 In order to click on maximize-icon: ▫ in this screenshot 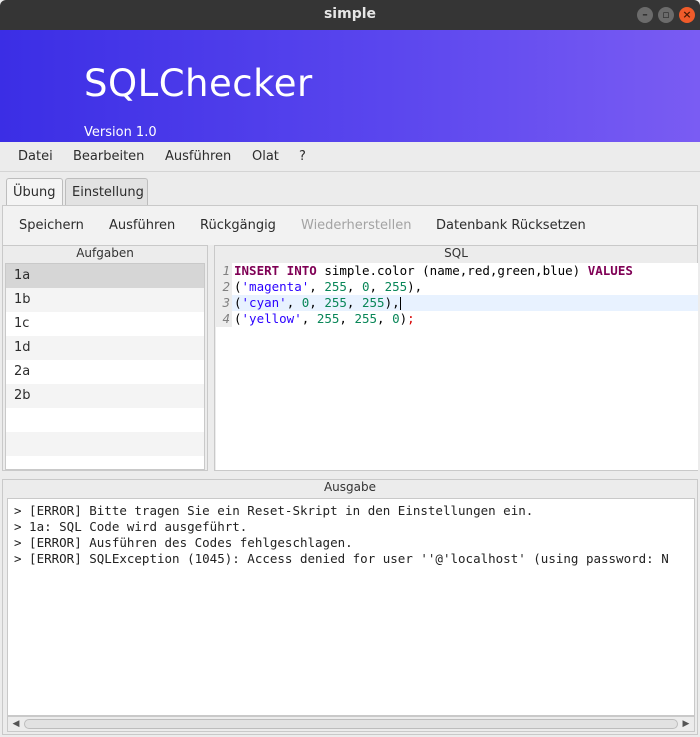, I will do `click(666, 15)`.